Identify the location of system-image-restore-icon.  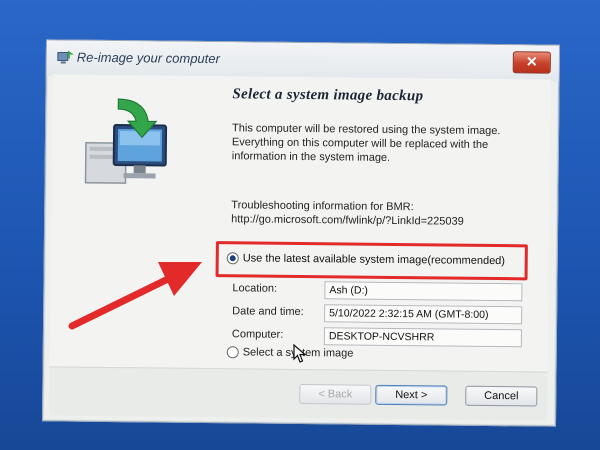
(126, 141).